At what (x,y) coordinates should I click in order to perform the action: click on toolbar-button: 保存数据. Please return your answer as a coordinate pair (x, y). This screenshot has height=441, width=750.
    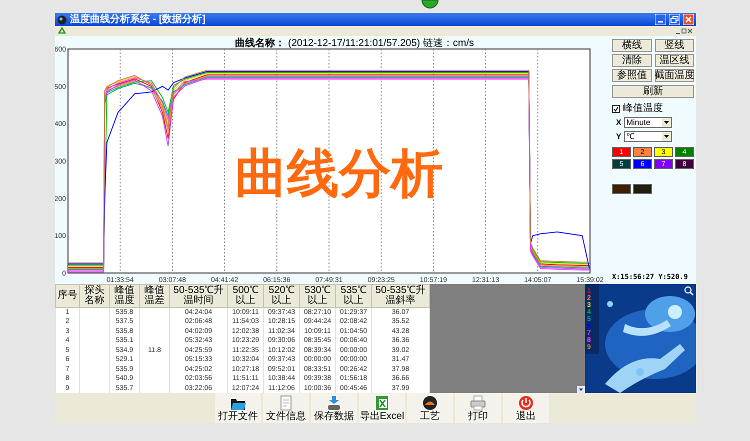
    Looking at the image, I should click on (334, 408).